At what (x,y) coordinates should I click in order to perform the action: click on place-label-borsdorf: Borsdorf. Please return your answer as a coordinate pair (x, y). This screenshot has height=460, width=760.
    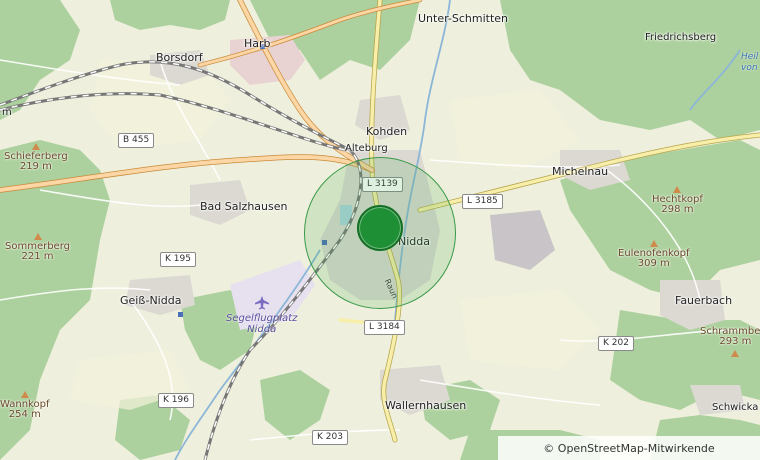
    Looking at the image, I should click on (179, 57).